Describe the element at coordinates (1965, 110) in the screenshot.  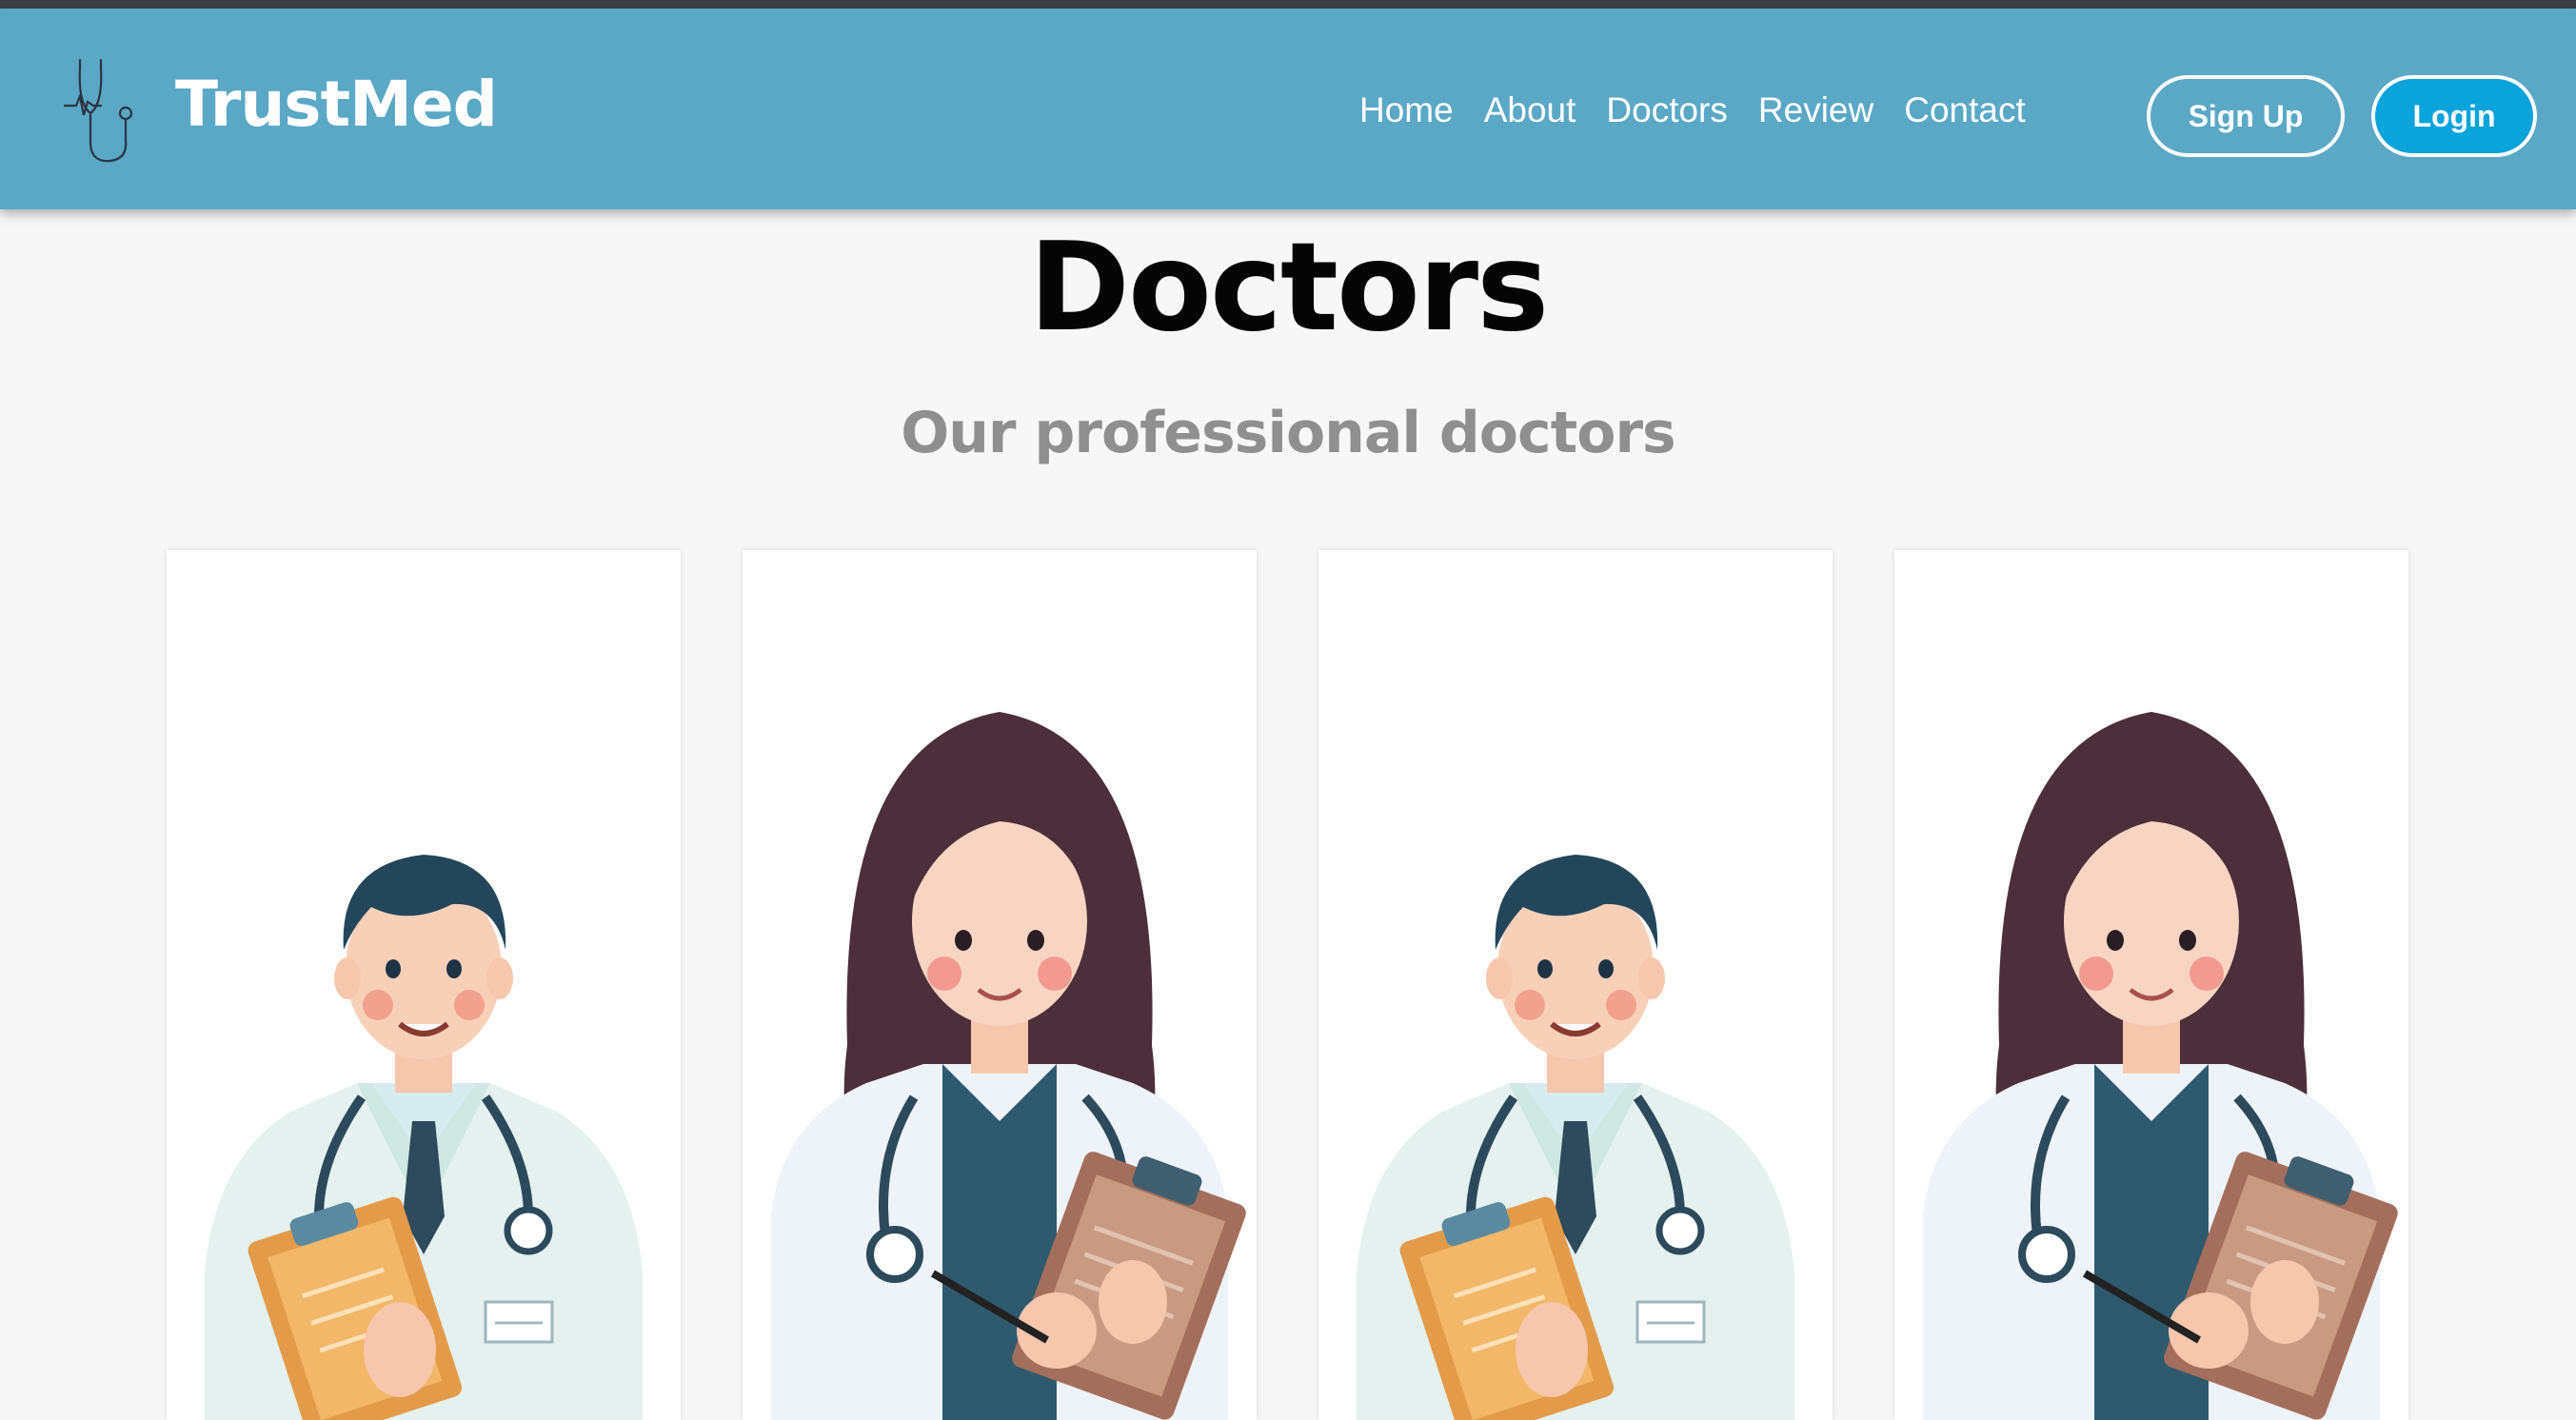
I see `nav-link-contact: Contact` at that location.